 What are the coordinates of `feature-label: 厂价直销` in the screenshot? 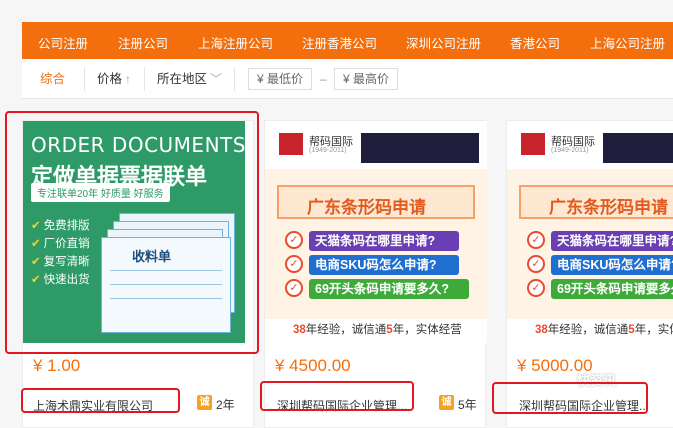 It's located at (66, 244).